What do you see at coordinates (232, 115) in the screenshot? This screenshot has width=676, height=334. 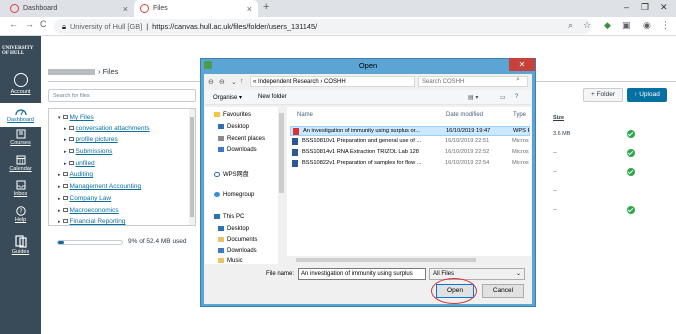 I see `nav-pane-item: Favourites` at bounding box center [232, 115].